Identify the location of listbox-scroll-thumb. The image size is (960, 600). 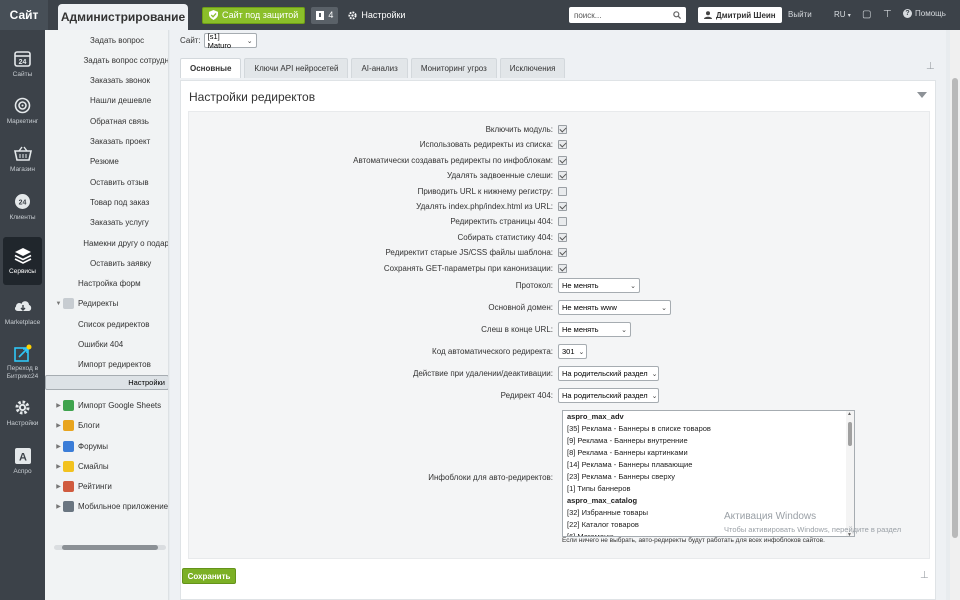
(850, 434).